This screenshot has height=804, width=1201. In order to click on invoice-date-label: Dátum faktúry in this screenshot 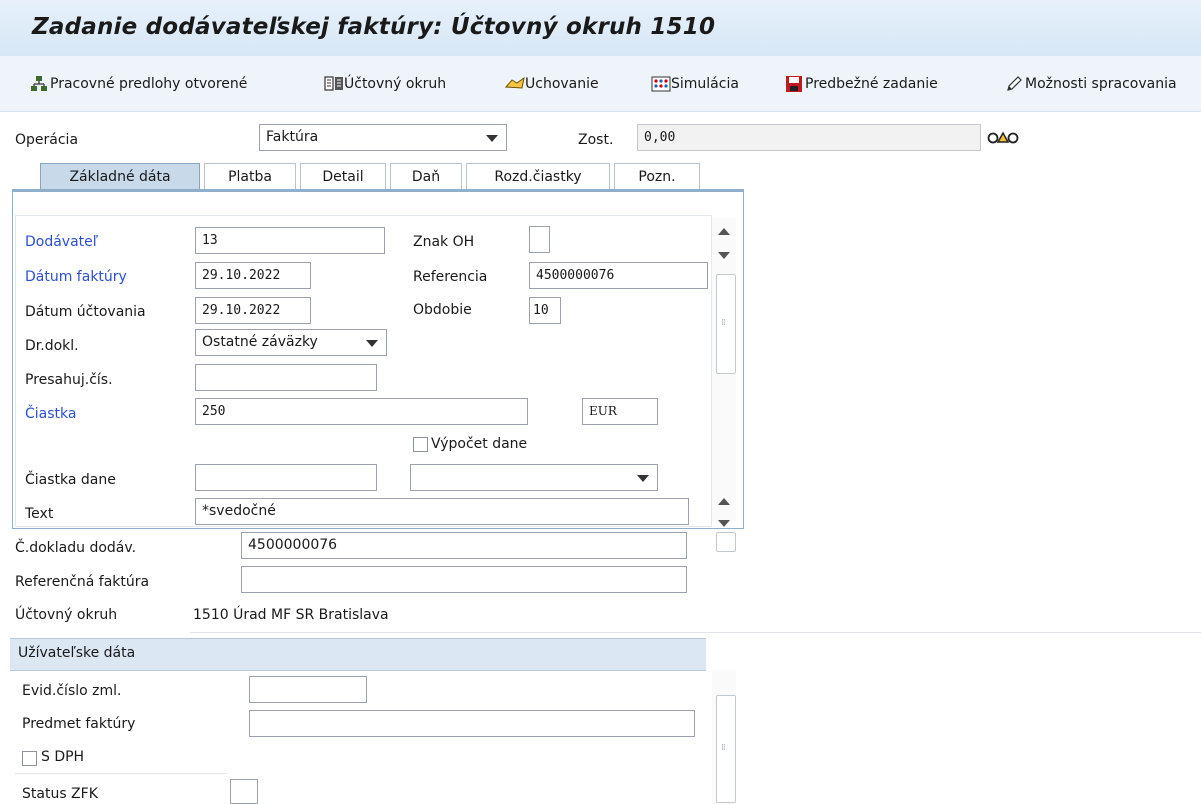, I will do `click(76, 277)`.